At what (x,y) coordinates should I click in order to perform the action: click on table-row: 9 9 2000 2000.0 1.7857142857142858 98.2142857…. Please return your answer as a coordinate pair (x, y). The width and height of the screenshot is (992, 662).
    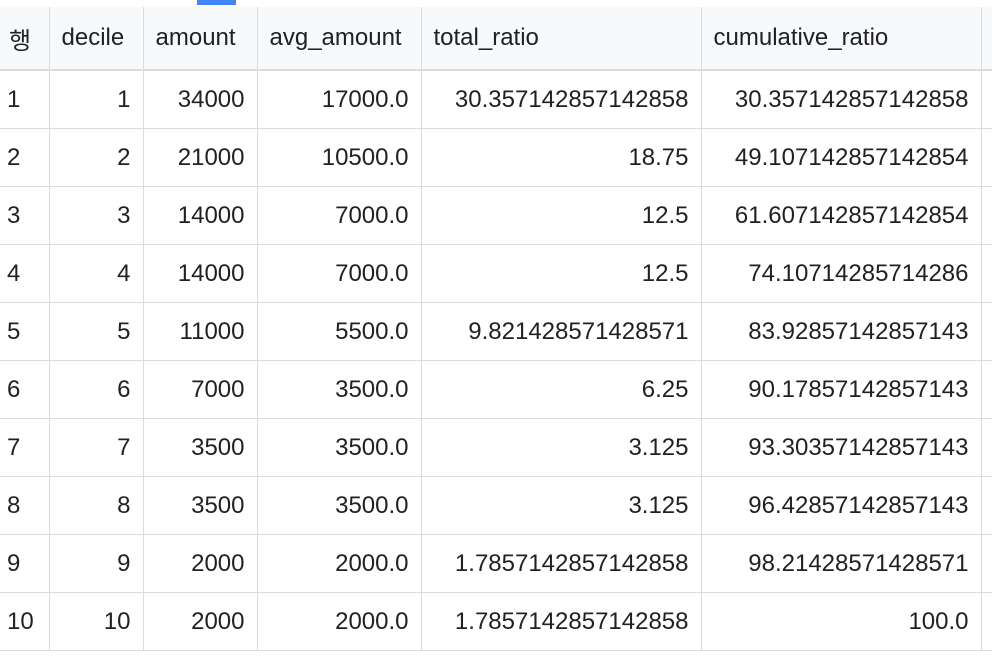
    Looking at the image, I should click on (496, 563).